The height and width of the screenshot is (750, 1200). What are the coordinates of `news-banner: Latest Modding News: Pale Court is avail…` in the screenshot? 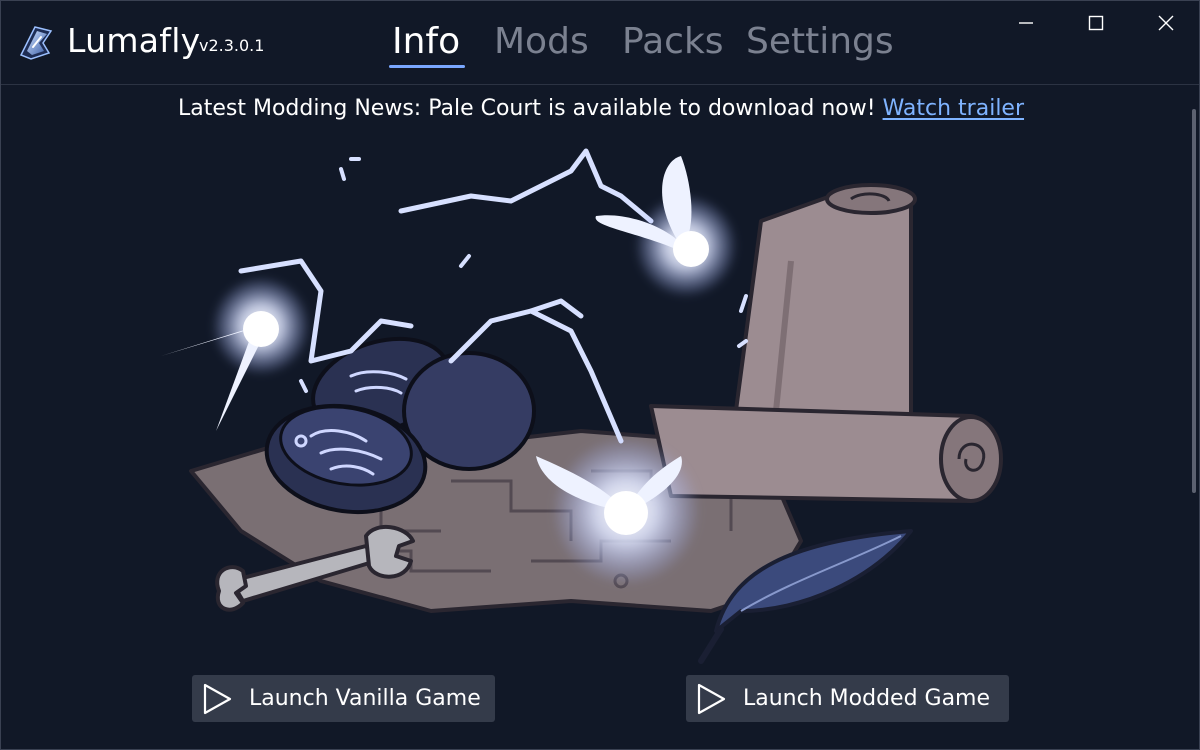 It's located at (600, 108).